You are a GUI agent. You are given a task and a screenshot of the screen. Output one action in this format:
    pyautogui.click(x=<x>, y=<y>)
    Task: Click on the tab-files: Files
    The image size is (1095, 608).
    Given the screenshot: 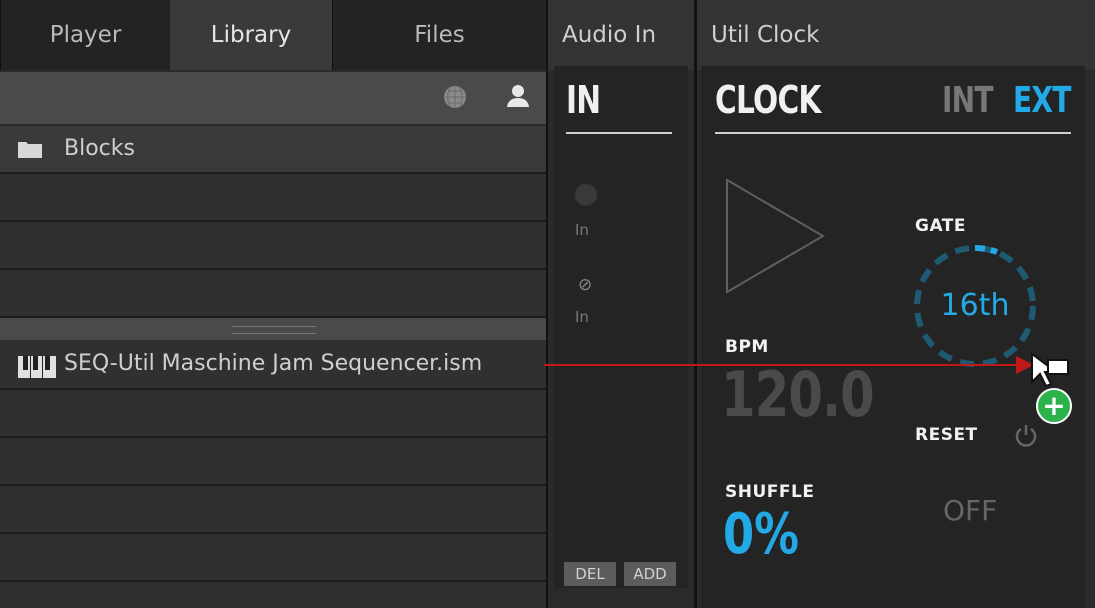 What is the action you would take?
    pyautogui.click(x=439, y=35)
    